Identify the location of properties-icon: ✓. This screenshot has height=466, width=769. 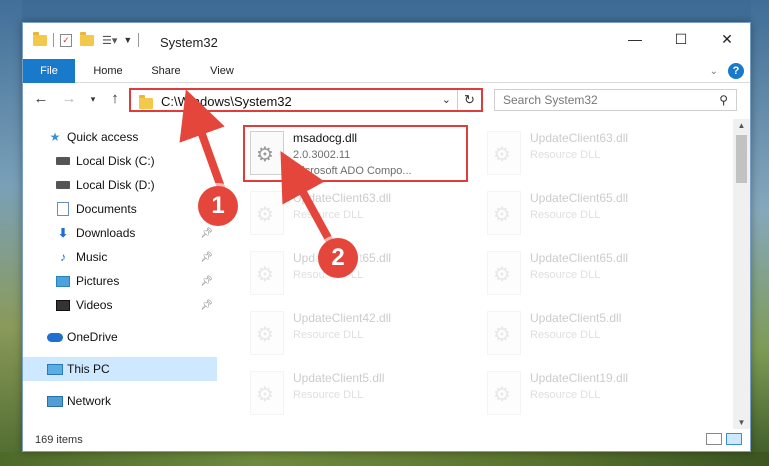
(66, 40).